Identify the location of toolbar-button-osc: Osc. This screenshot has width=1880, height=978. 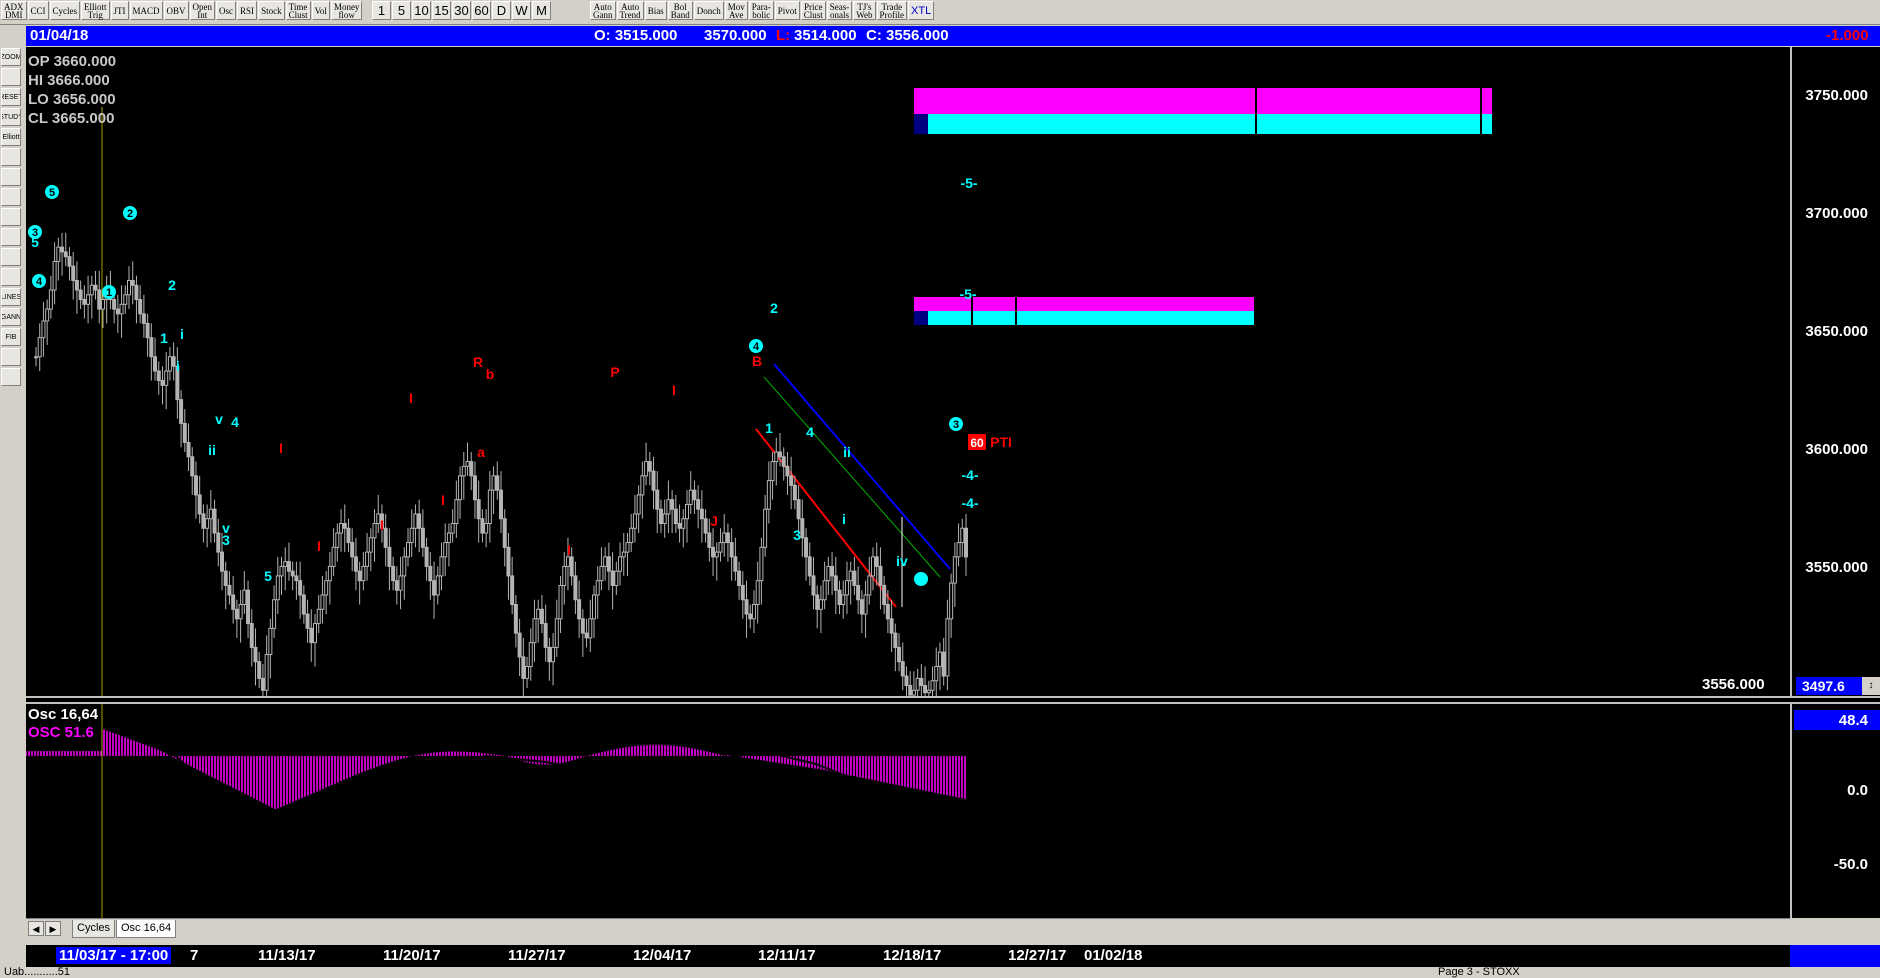
(226, 10).